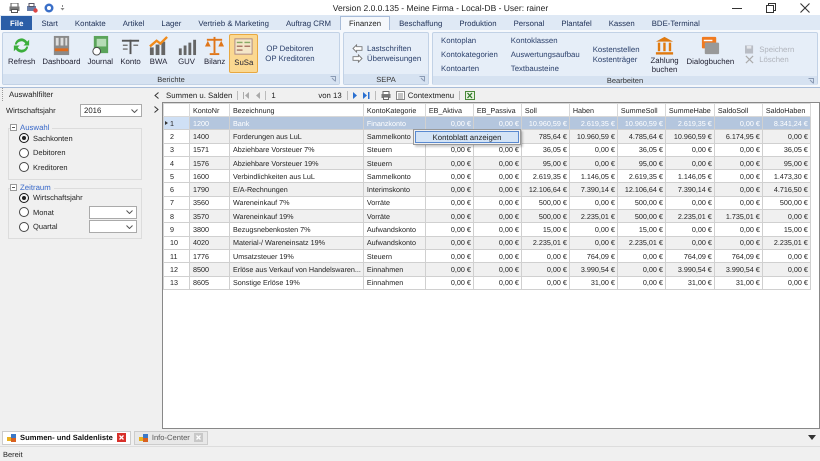 This screenshot has width=820, height=461. I want to click on window-title: Version 2.0.0.135 - Meine Firma - Local-DB - User: rainer, so click(441, 7).